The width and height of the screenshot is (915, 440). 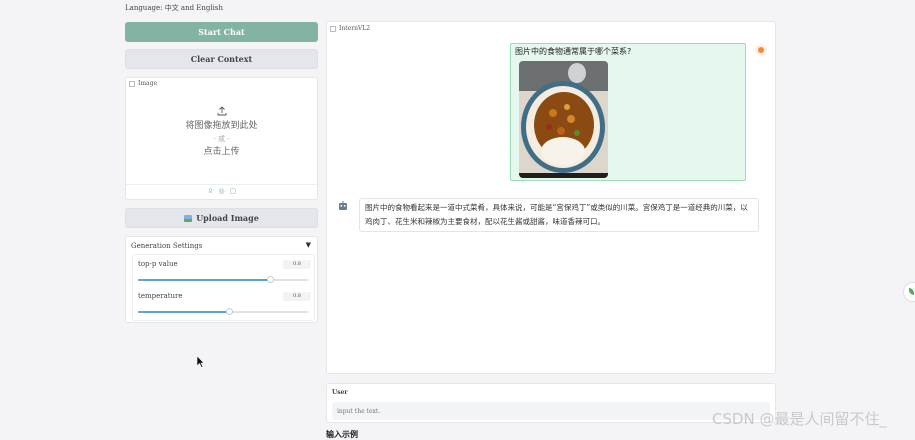 I want to click on top-p-slider, so click(x=223, y=279).